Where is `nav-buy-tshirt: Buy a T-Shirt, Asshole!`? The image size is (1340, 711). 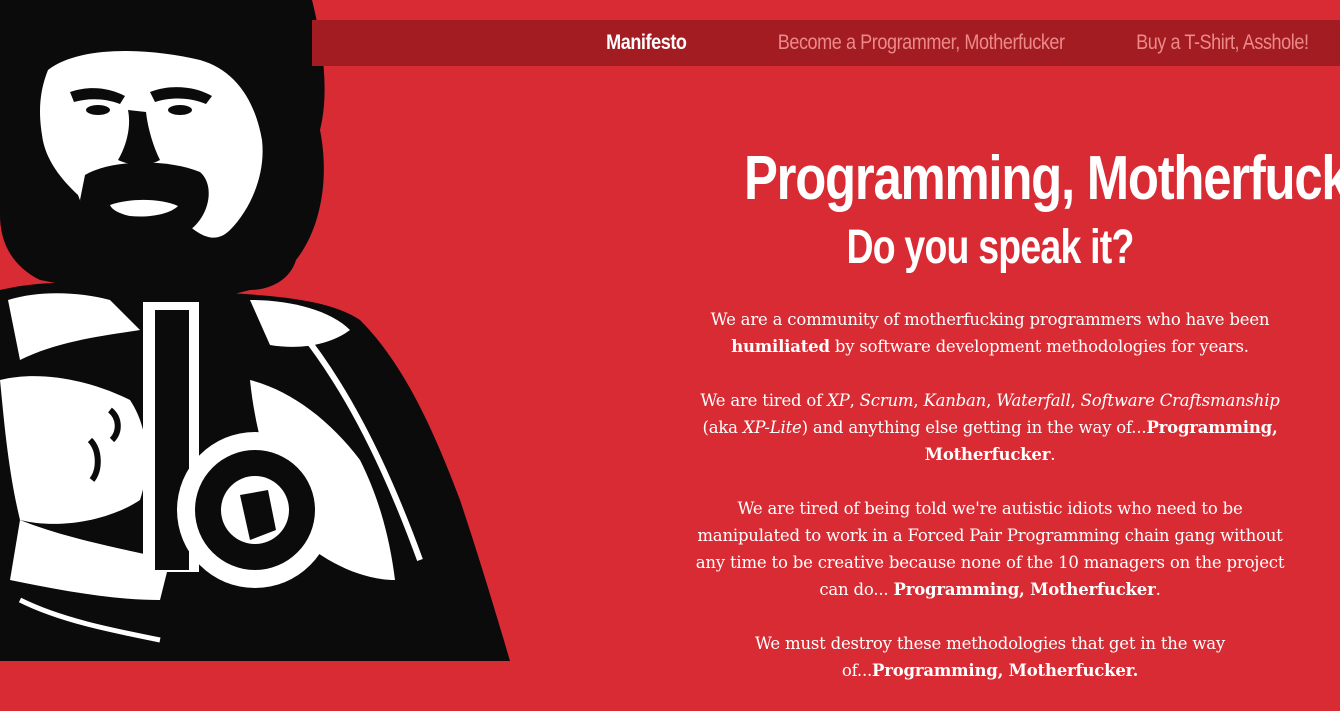
nav-buy-tshirt: Buy a T-Shirt, Asshole! is located at coordinates (1223, 43).